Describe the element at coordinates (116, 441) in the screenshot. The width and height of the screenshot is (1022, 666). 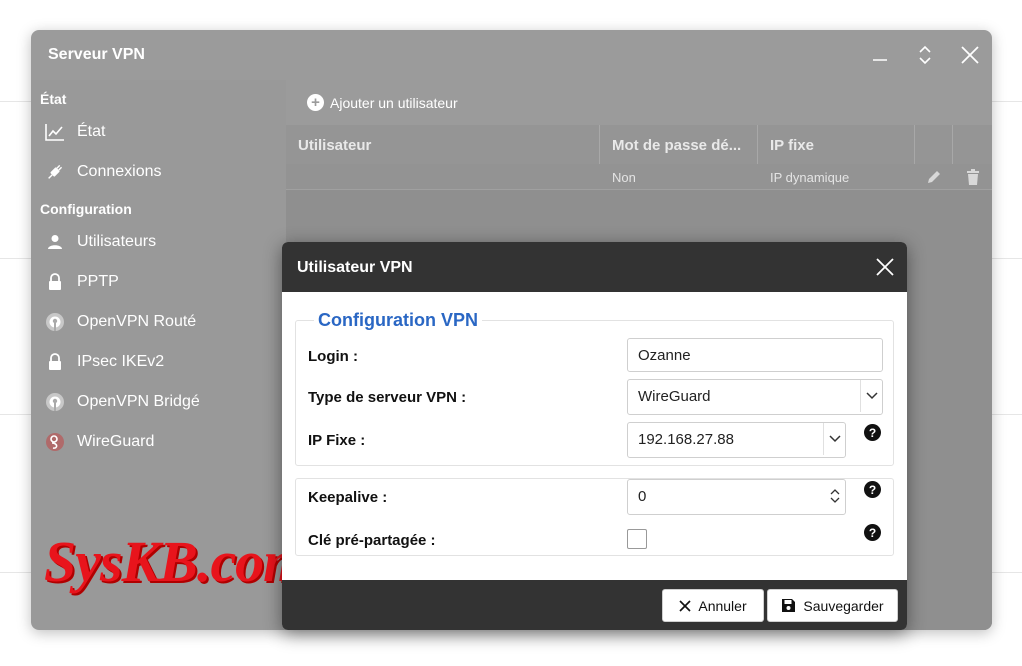
I see `sidebar-item-label: WireGuard` at that location.